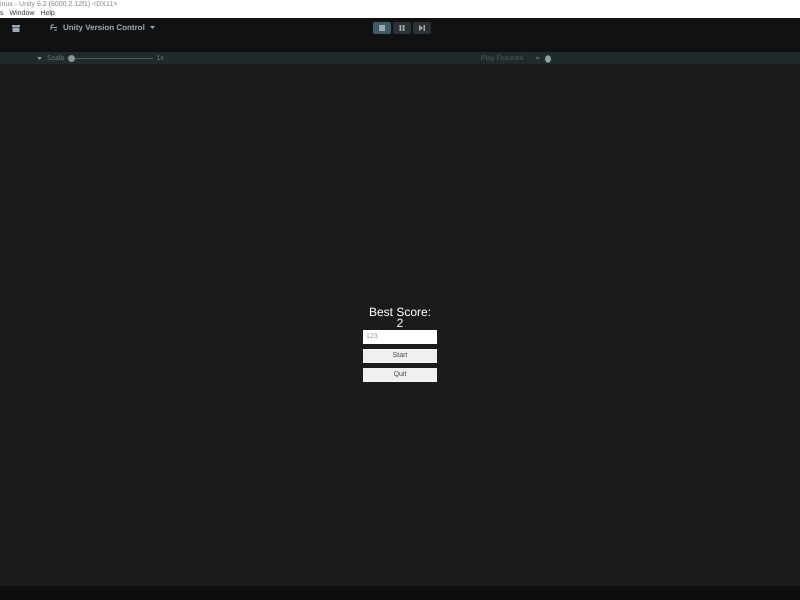 The width and height of the screenshot is (800, 600). I want to click on version-control-menu: Unity Version Control, so click(102, 27).